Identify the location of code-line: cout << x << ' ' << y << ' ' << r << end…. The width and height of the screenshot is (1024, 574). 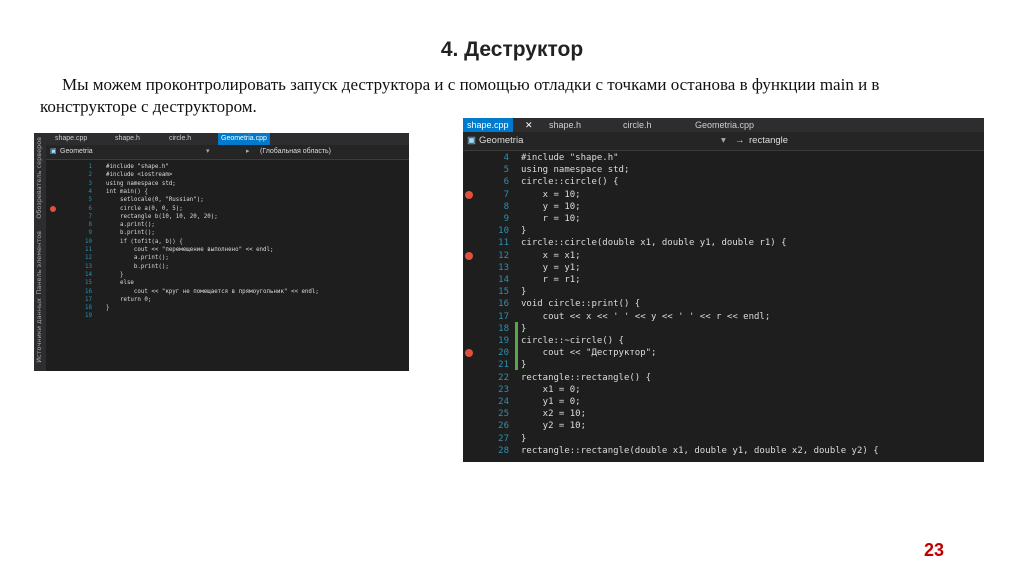
(646, 317).